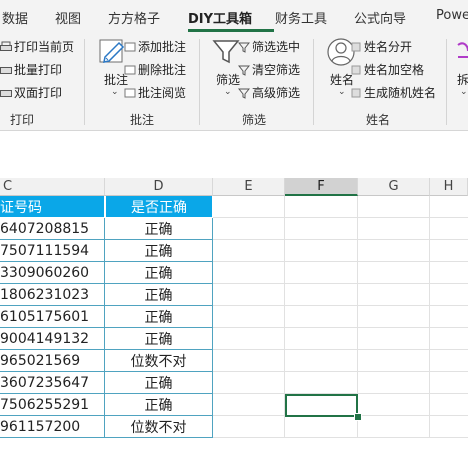  What do you see at coordinates (52, 187) in the screenshot?
I see `column-header-c: C` at bounding box center [52, 187].